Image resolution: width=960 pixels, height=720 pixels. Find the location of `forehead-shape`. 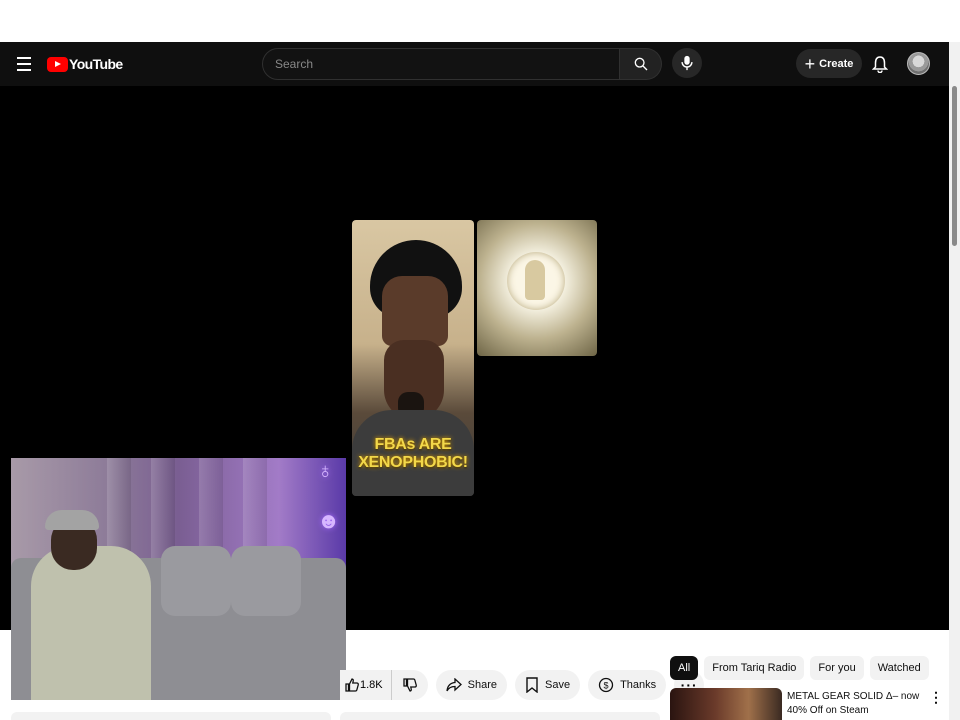

forehead-shape is located at coordinates (415, 311).